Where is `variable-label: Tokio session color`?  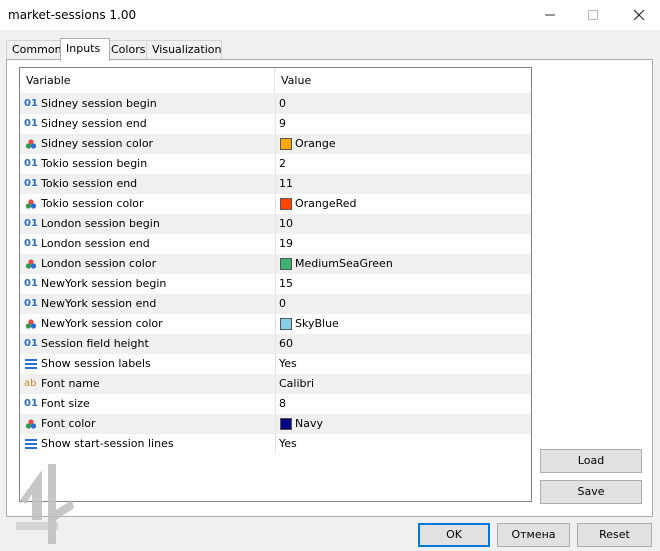 variable-label: Tokio session color is located at coordinates (92, 203).